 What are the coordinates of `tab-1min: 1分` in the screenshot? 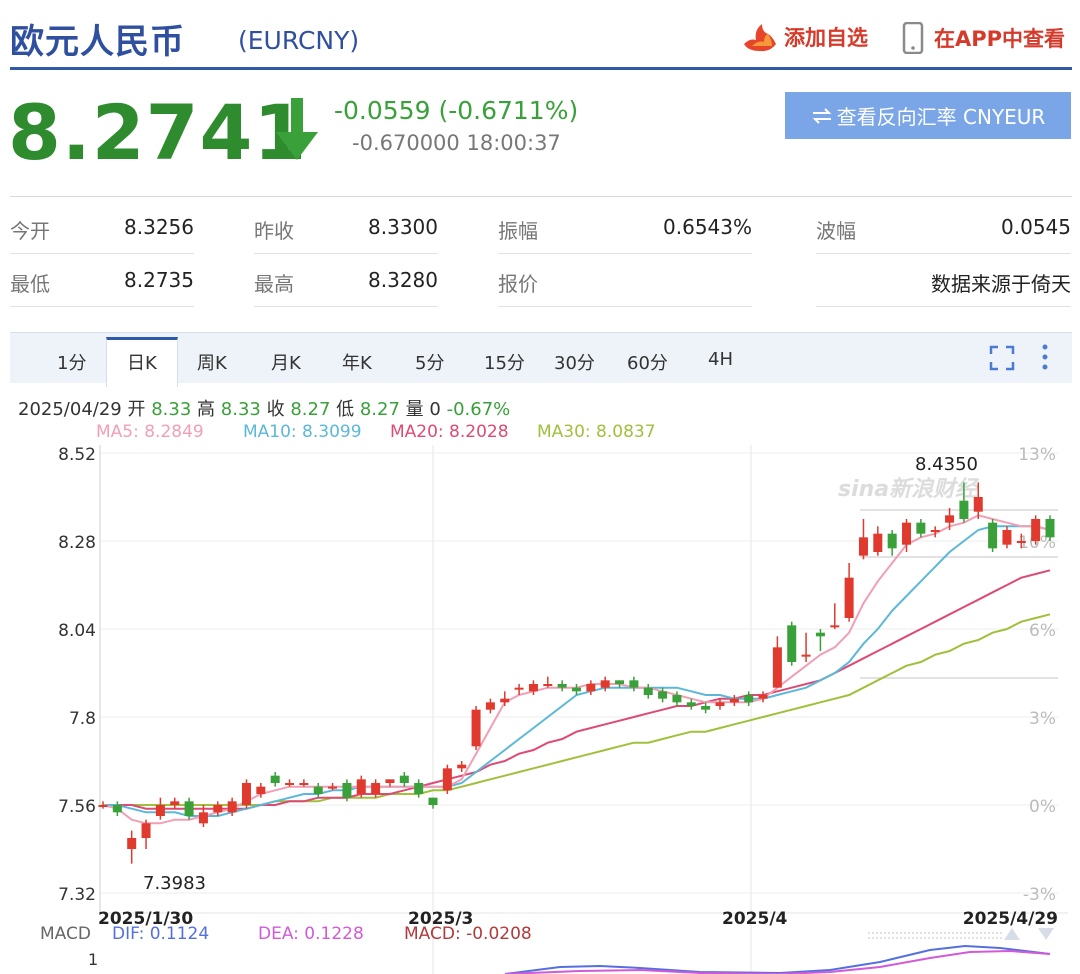 It's located at (71, 362).